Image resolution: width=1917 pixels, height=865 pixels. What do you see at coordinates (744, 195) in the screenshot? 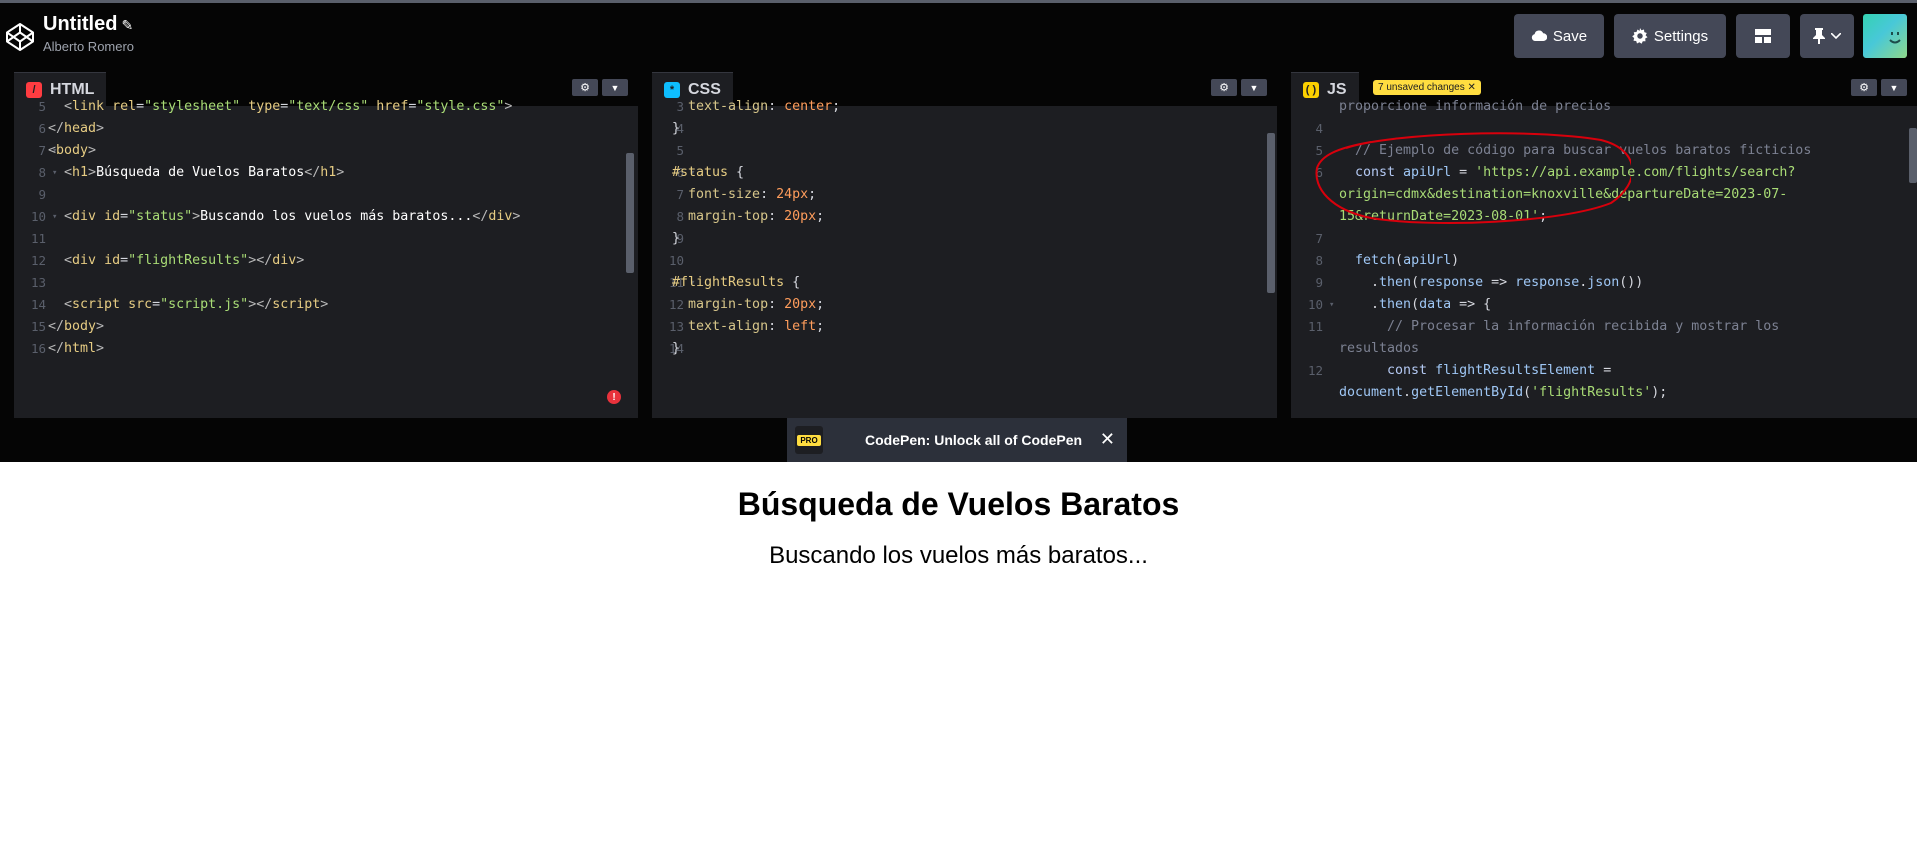
I see `code-line: font-size: 24px;` at bounding box center [744, 195].